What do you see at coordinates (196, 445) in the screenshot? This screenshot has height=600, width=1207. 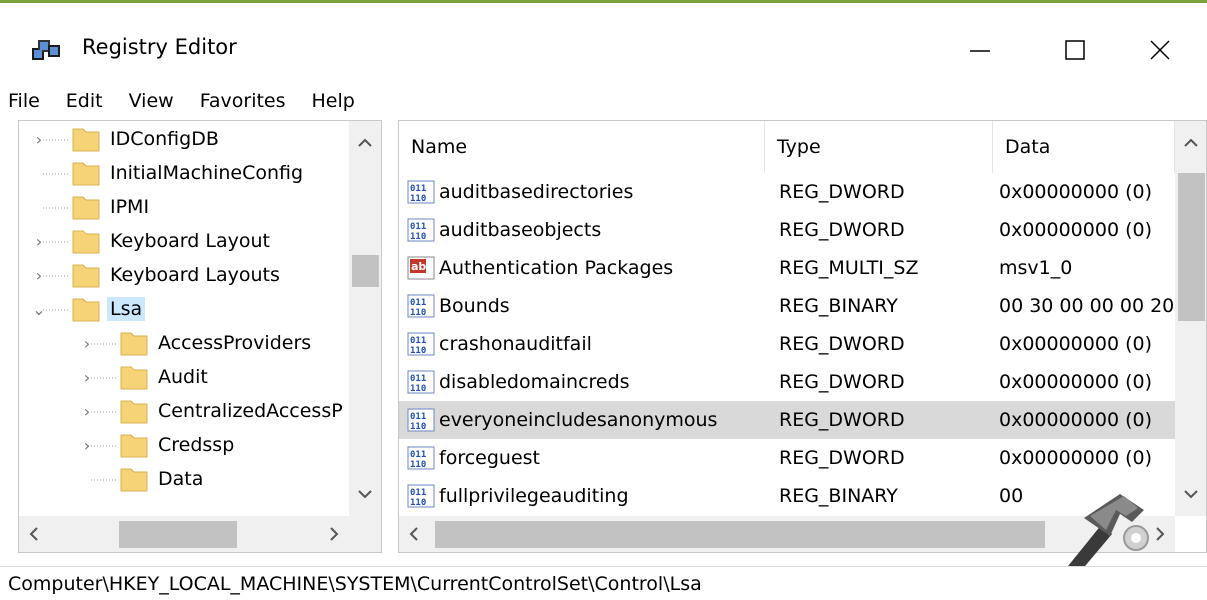 I see `tree-node-label: Credssp` at bounding box center [196, 445].